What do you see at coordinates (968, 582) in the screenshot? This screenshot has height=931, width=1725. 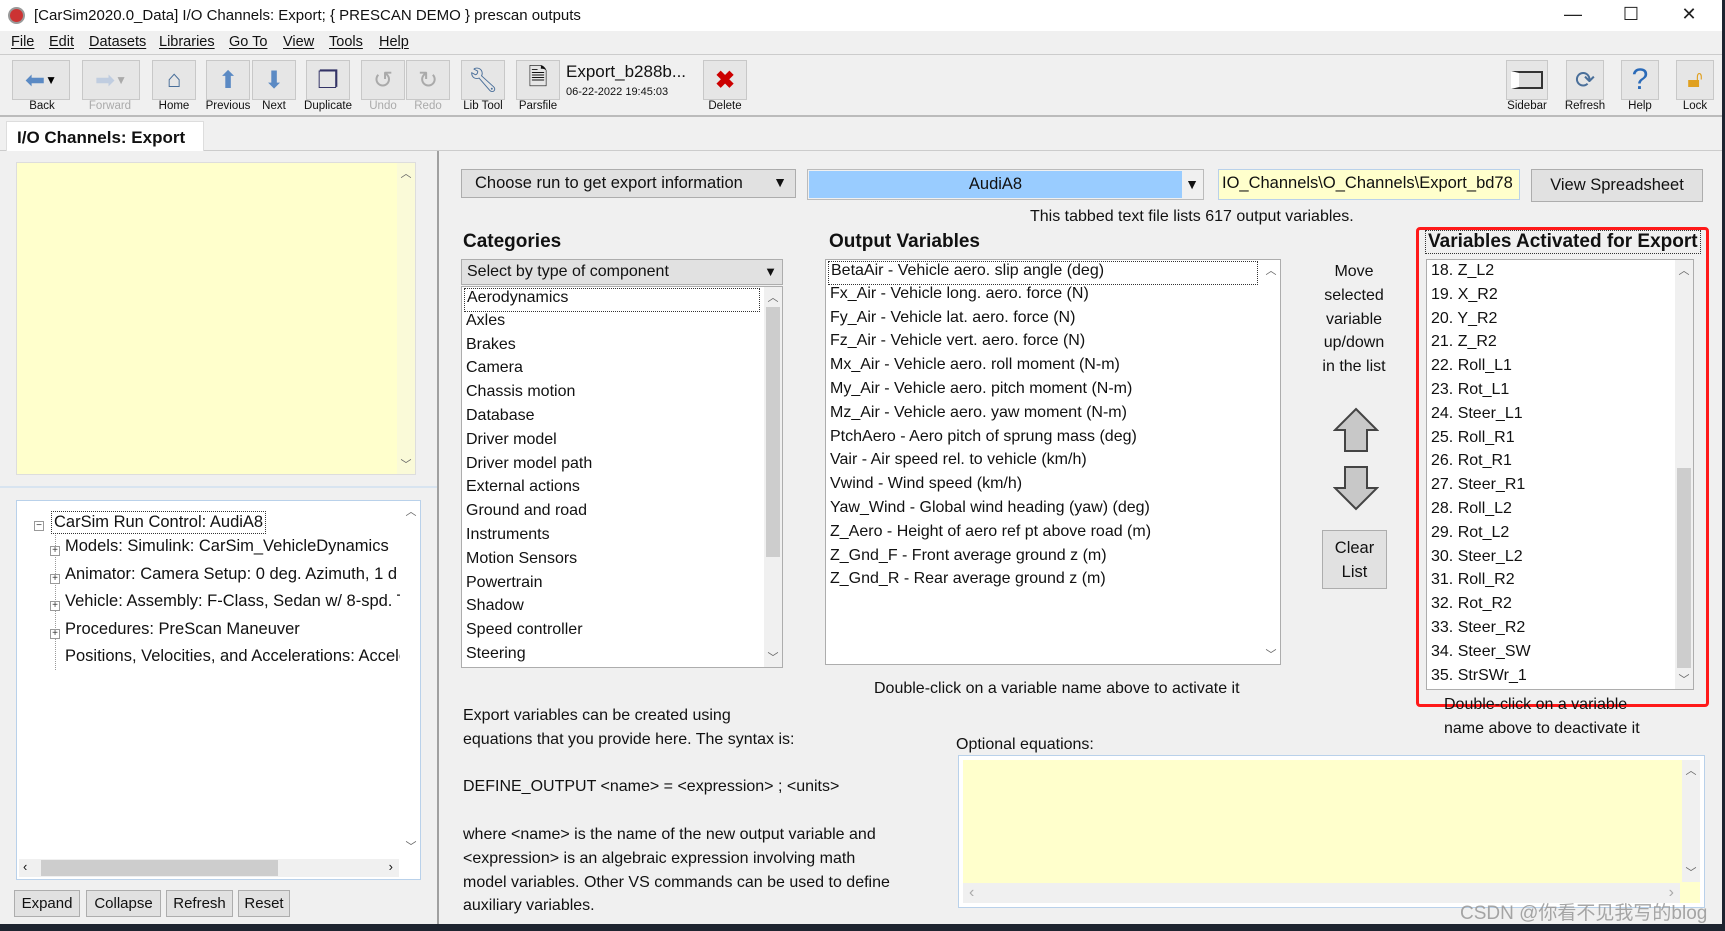 I see `output-variable-item: Z_Gnd_R - Rear average ground z (m)` at bounding box center [968, 582].